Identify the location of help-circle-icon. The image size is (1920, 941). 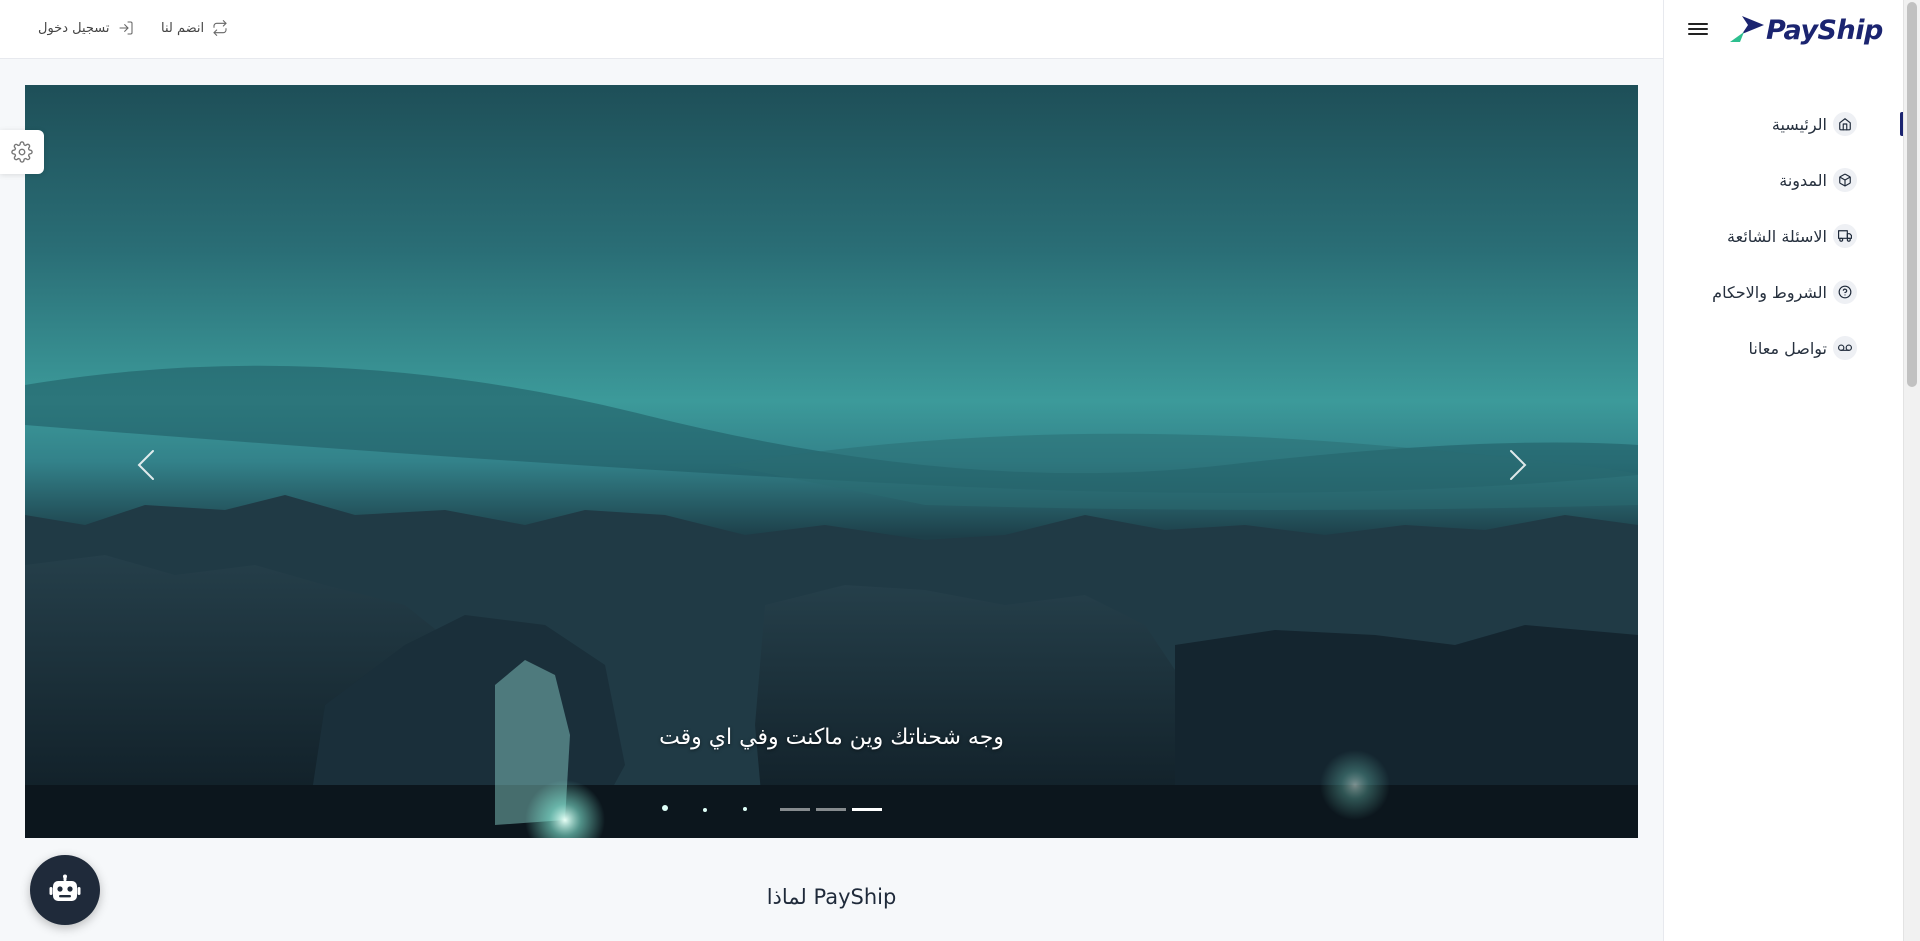
(1845, 292).